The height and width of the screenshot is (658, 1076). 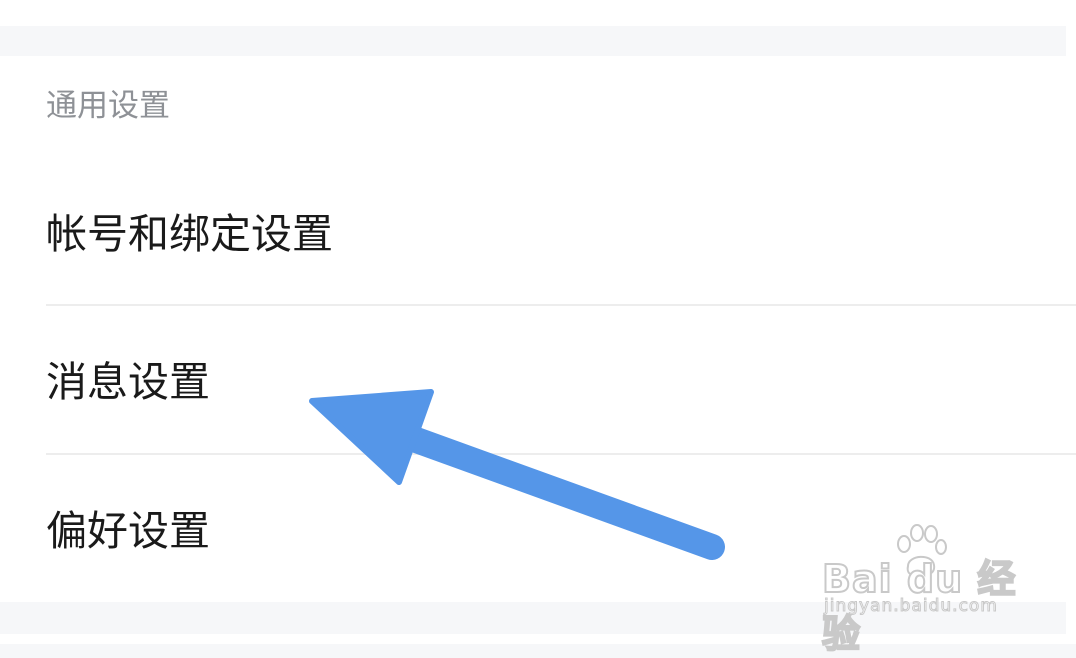 What do you see at coordinates (108, 106) in the screenshot?
I see `section-header-general: 通用设置` at bounding box center [108, 106].